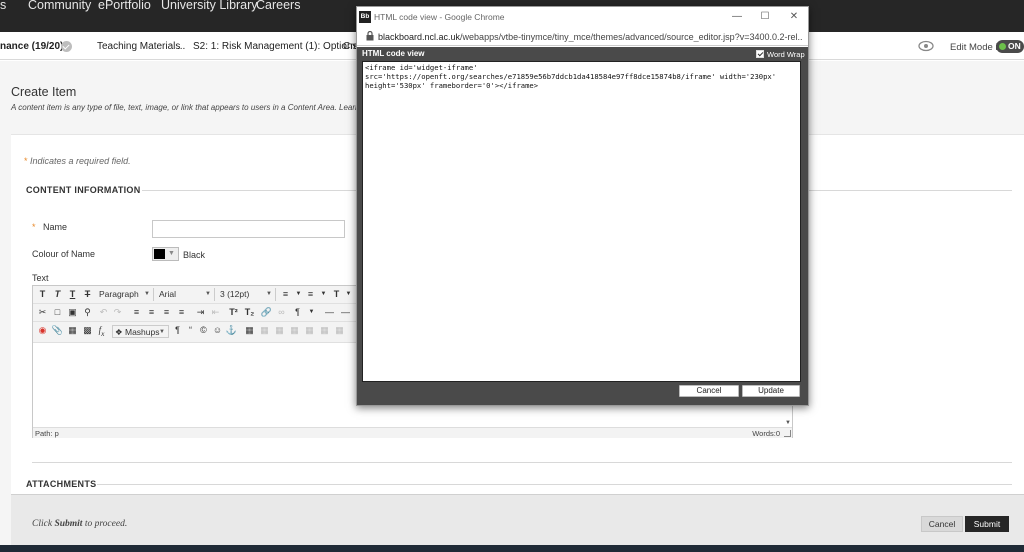  Describe the element at coordinates (278, 5) in the screenshot. I see `nav-item-careers: Careers` at that location.